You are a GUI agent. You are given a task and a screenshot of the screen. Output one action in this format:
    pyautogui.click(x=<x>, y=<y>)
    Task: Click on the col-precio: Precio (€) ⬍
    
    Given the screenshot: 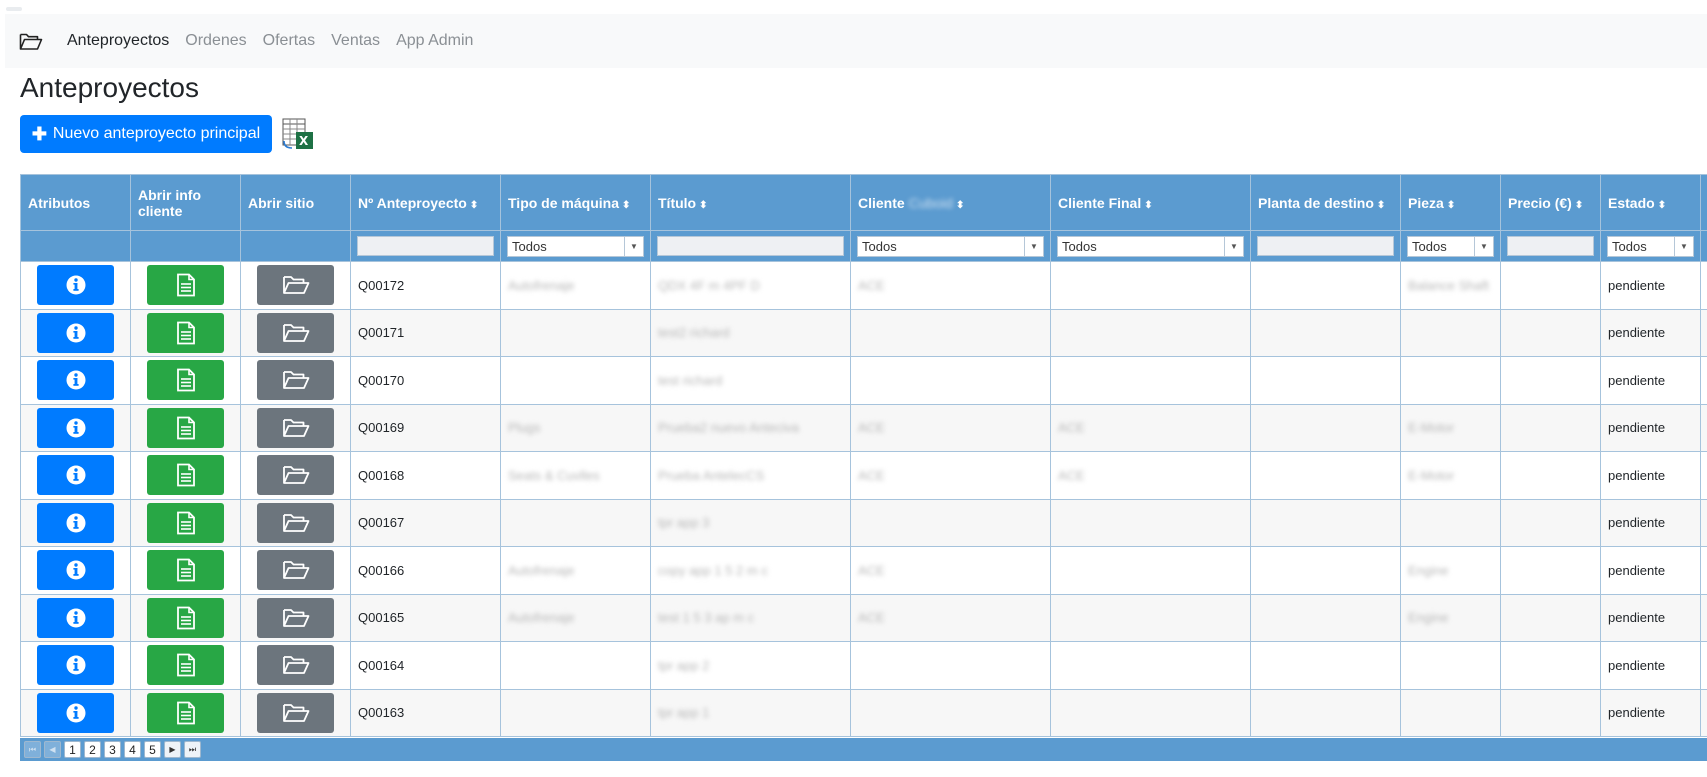 What is the action you would take?
    pyautogui.click(x=1550, y=202)
    